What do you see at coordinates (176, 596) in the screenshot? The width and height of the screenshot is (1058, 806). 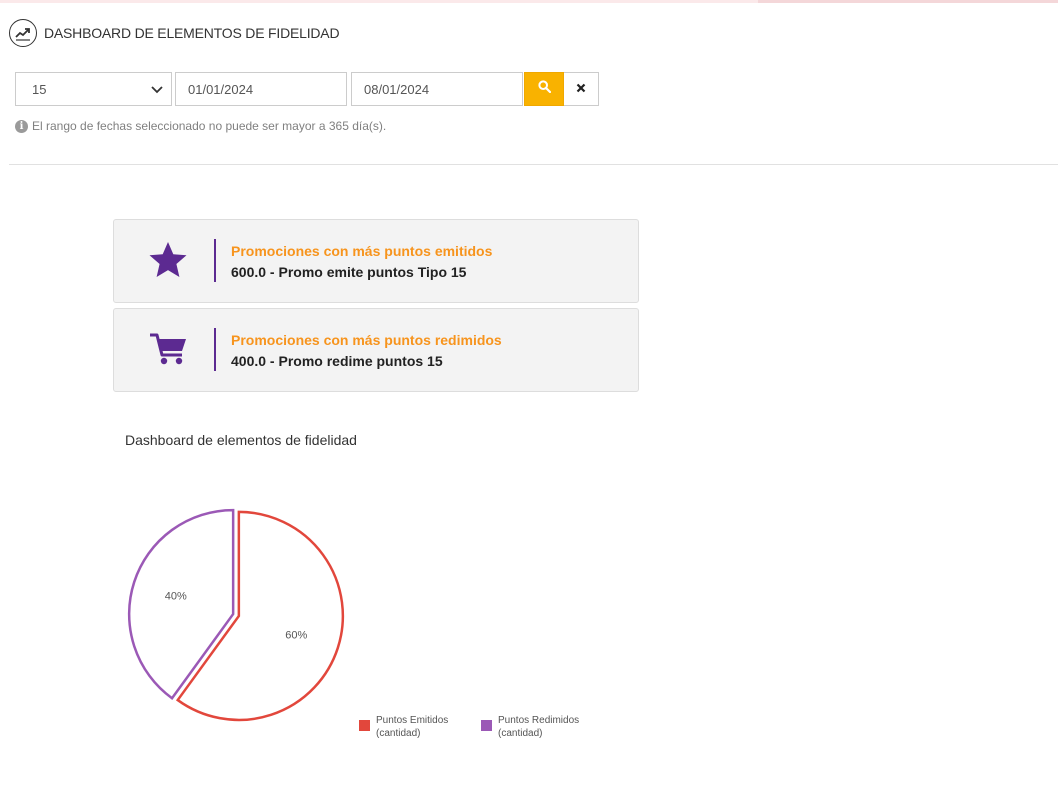 I see `slice-label: 40%` at bounding box center [176, 596].